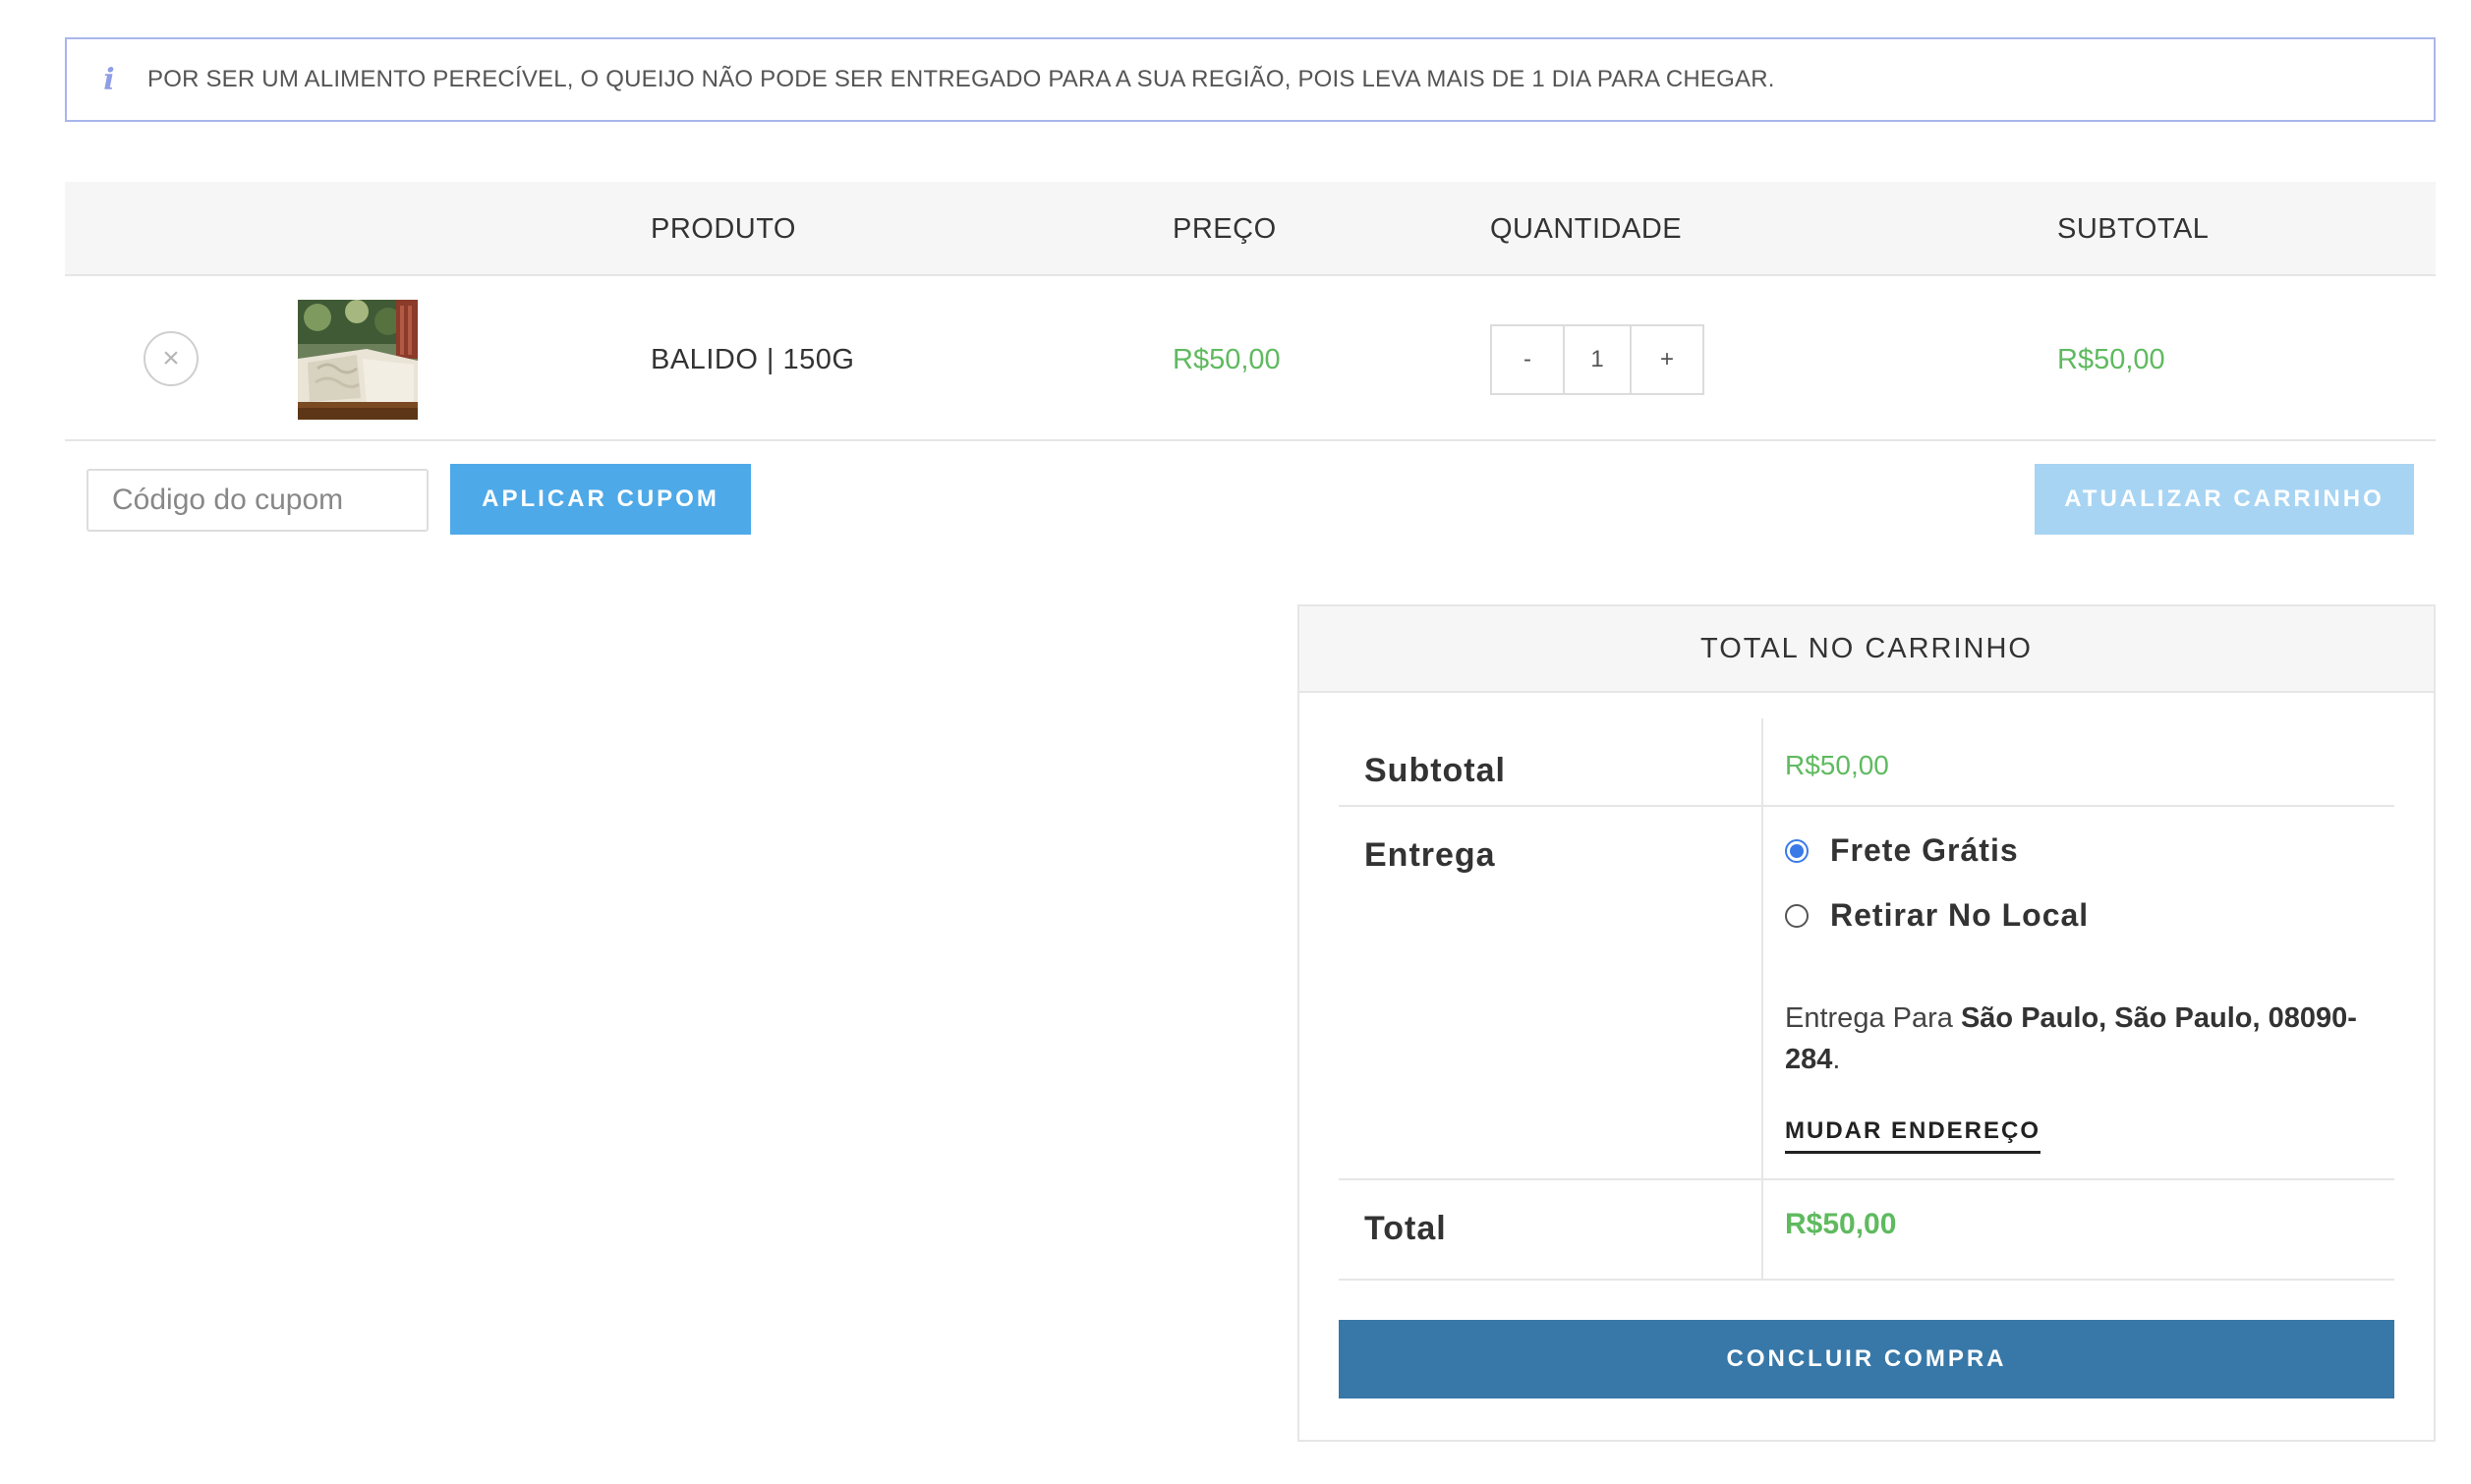 This screenshot has width=2471, height=1484. I want to click on shipping-option-free: Frete Grátis, so click(1902, 850).